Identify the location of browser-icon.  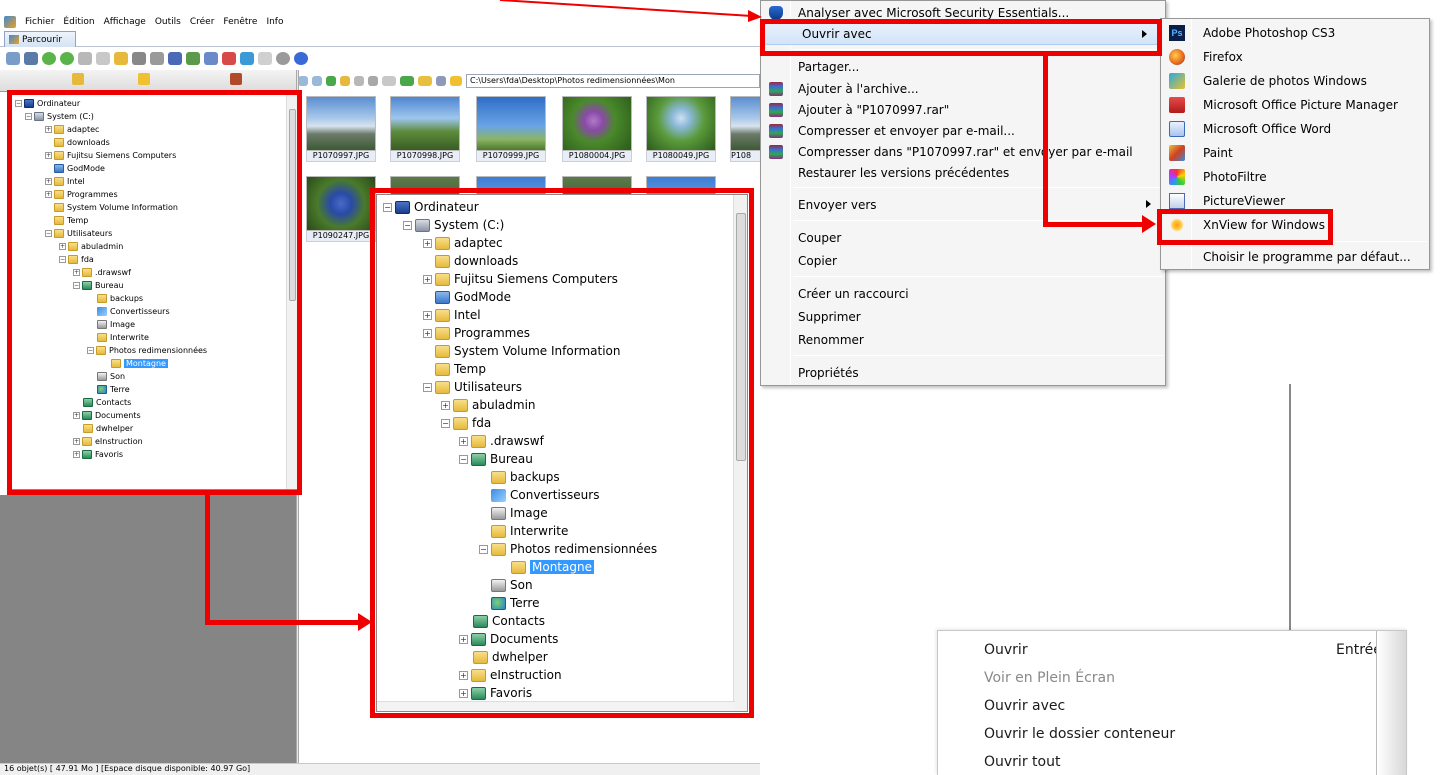
(13, 58).